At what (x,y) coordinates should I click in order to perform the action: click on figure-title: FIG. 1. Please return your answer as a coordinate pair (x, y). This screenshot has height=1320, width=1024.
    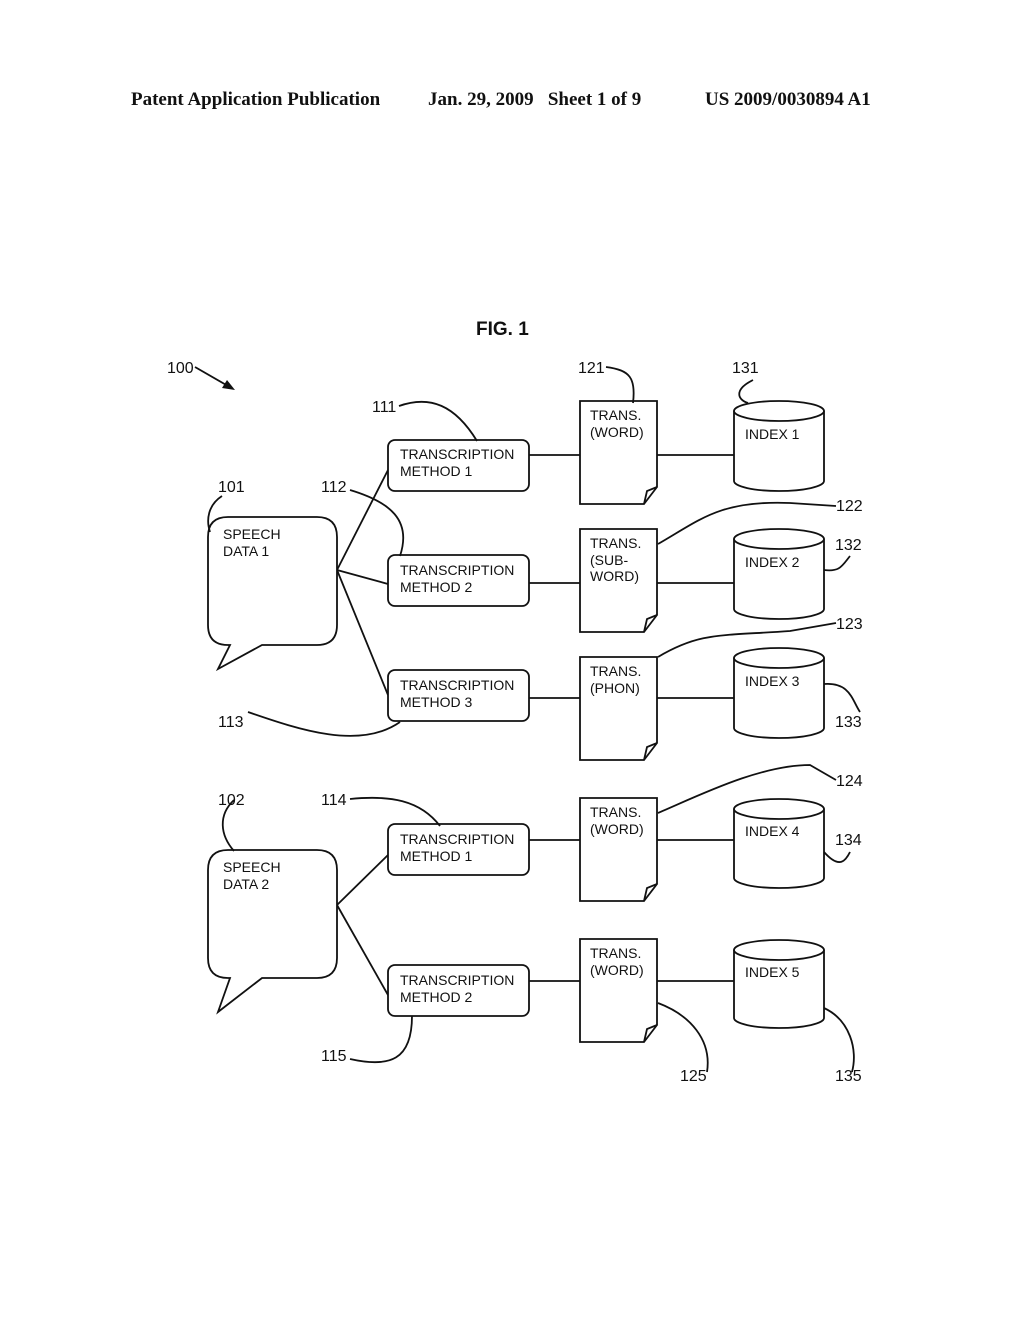
    Looking at the image, I should click on (502, 329).